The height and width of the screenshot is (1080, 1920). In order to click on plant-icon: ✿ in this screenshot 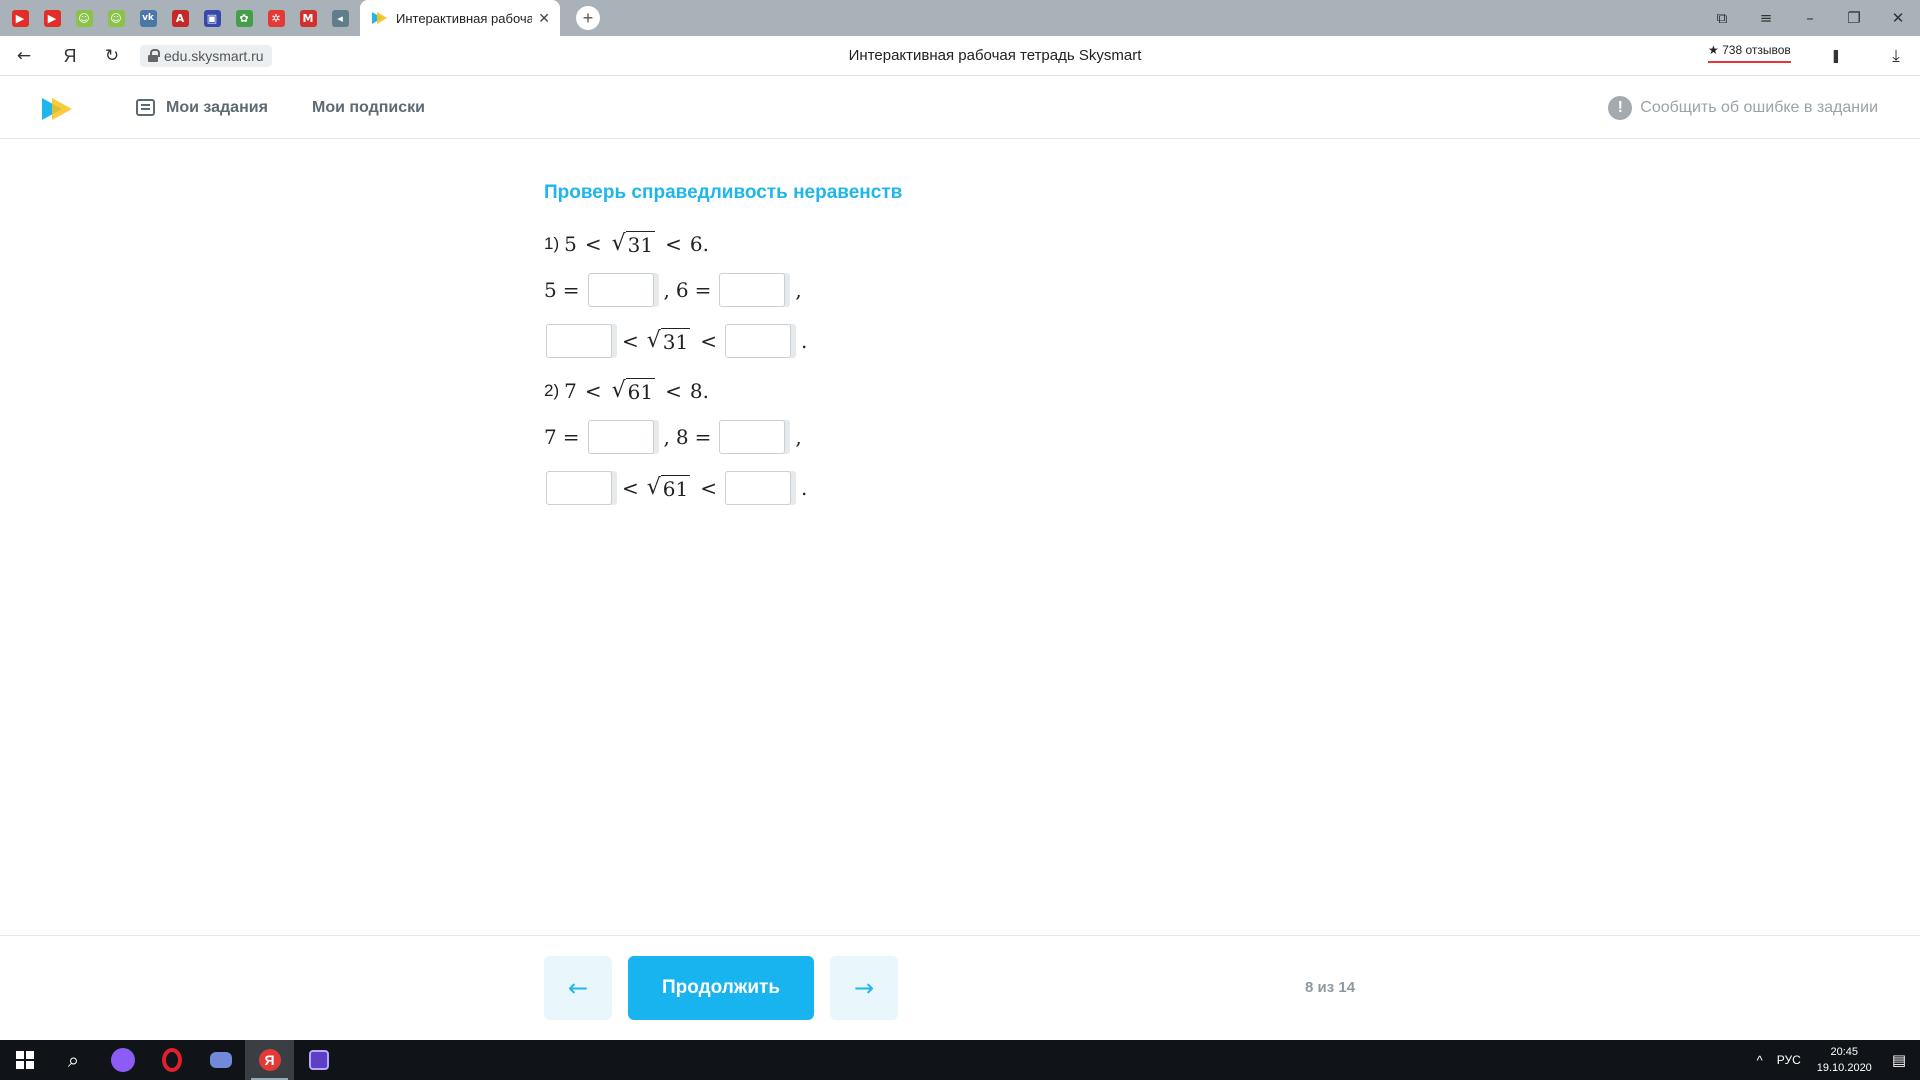, I will do `click(244, 18)`.